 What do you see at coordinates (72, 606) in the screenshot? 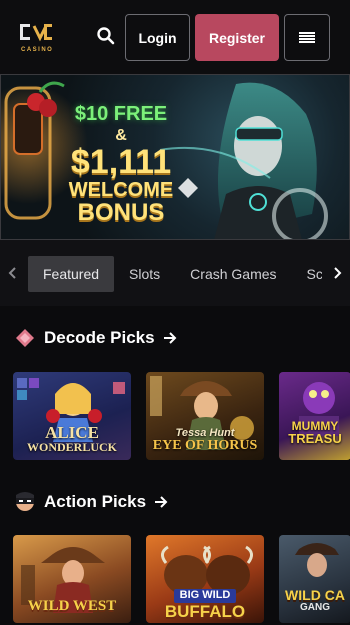
I see `game-title: WILD WEST` at bounding box center [72, 606].